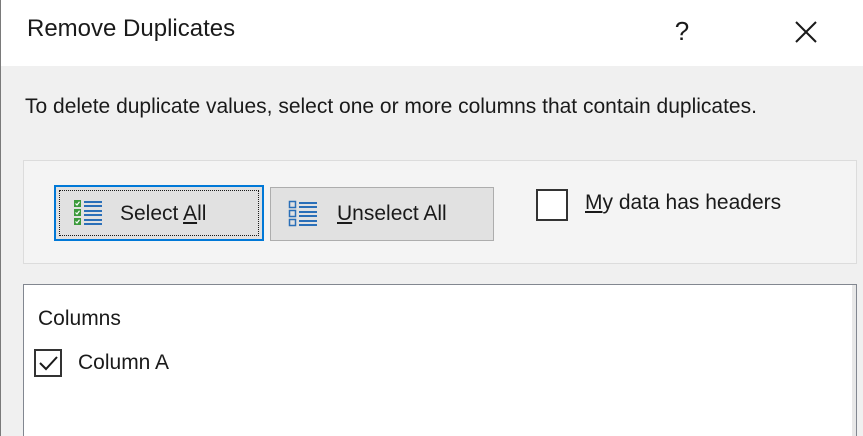 This screenshot has height=436, width=863. Describe the element at coordinates (854, 360) in the screenshot. I see `scrollbar-edge` at that location.